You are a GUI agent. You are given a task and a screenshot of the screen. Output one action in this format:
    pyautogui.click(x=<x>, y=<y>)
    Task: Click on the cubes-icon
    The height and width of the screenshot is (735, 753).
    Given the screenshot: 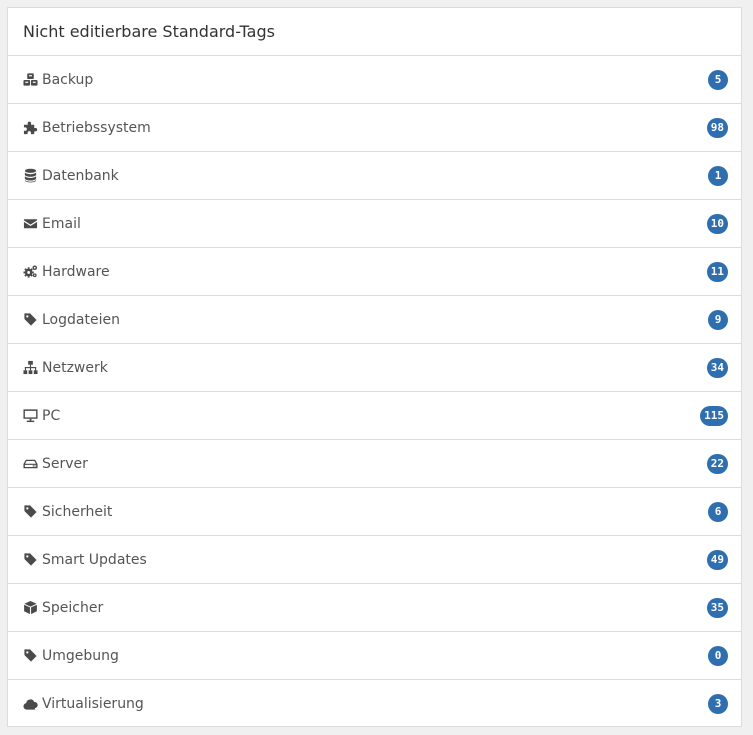 What is the action you would take?
    pyautogui.click(x=30, y=79)
    